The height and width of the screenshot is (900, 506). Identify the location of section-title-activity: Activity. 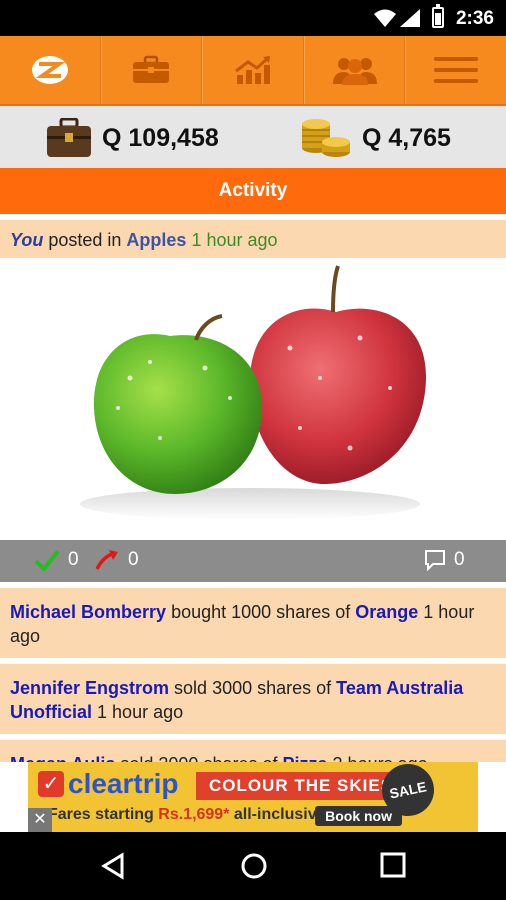
(253, 191).